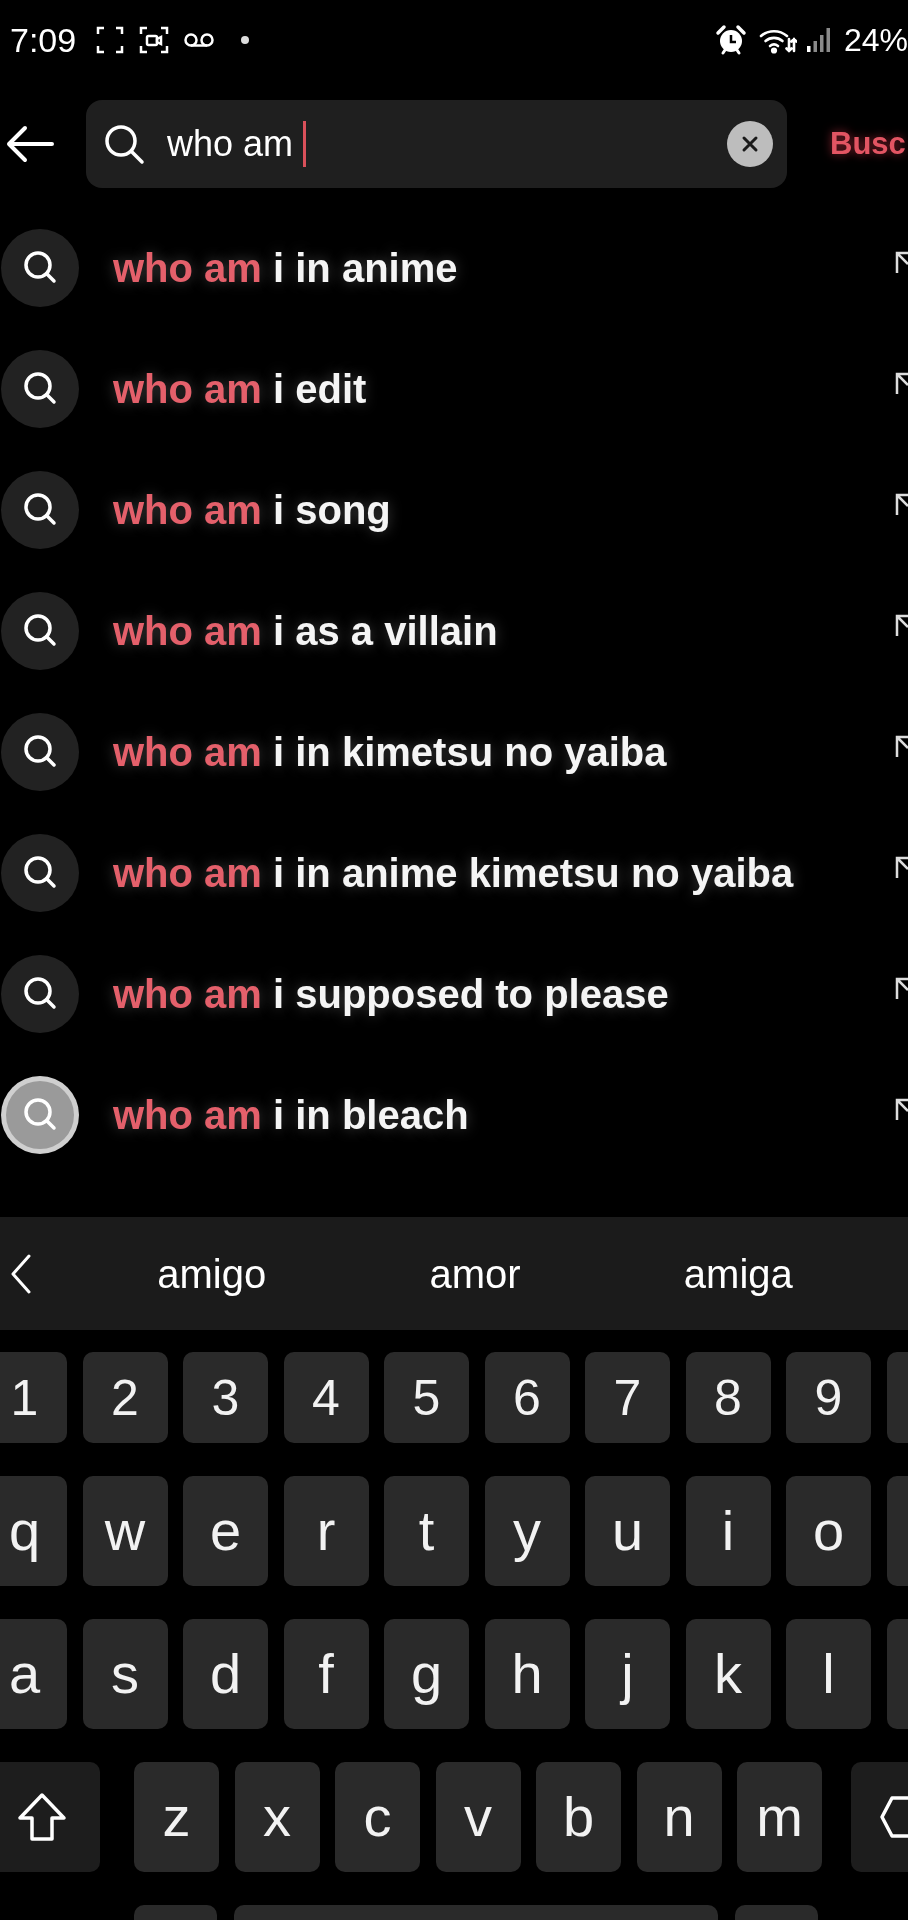 The image size is (908, 1920). Describe the element at coordinates (110, 40) in the screenshot. I see `dashed-frame-icon` at that location.